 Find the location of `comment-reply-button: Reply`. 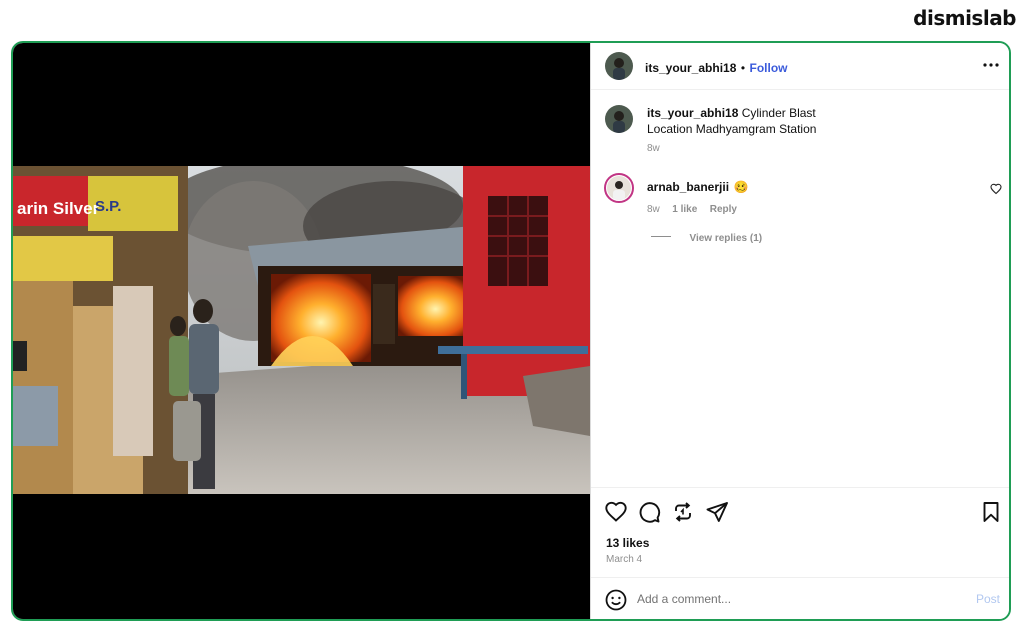

comment-reply-button: Reply is located at coordinates (723, 209).